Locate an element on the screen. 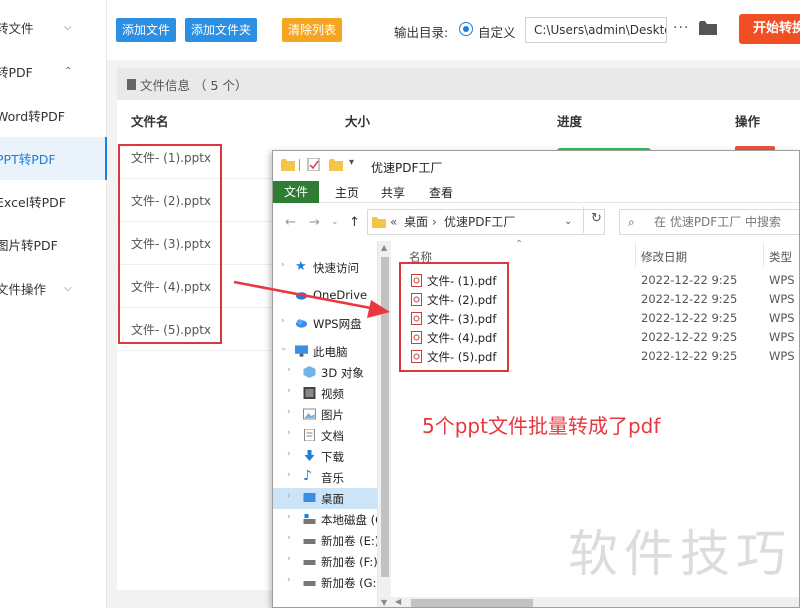 The height and width of the screenshot is (608, 800). column-header-date: 修改日期 is located at coordinates (664, 257).